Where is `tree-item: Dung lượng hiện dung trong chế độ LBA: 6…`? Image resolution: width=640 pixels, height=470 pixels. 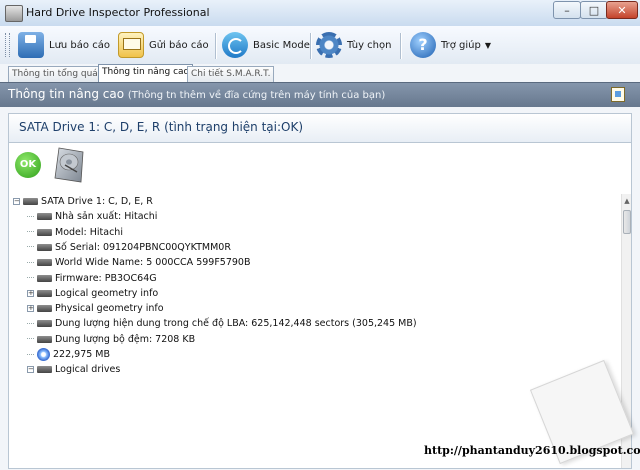 tree-item: Dung lượng hiện dung trong chế độ LBA: 6… is located at coordinates (222, 323).